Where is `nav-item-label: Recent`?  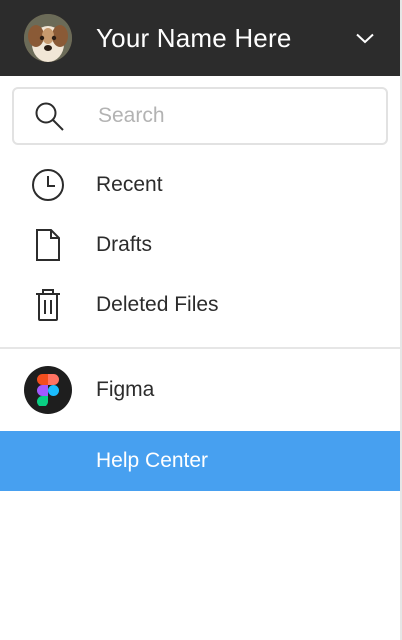 nav-item-label: Recent is located at coordinates (129, 184).